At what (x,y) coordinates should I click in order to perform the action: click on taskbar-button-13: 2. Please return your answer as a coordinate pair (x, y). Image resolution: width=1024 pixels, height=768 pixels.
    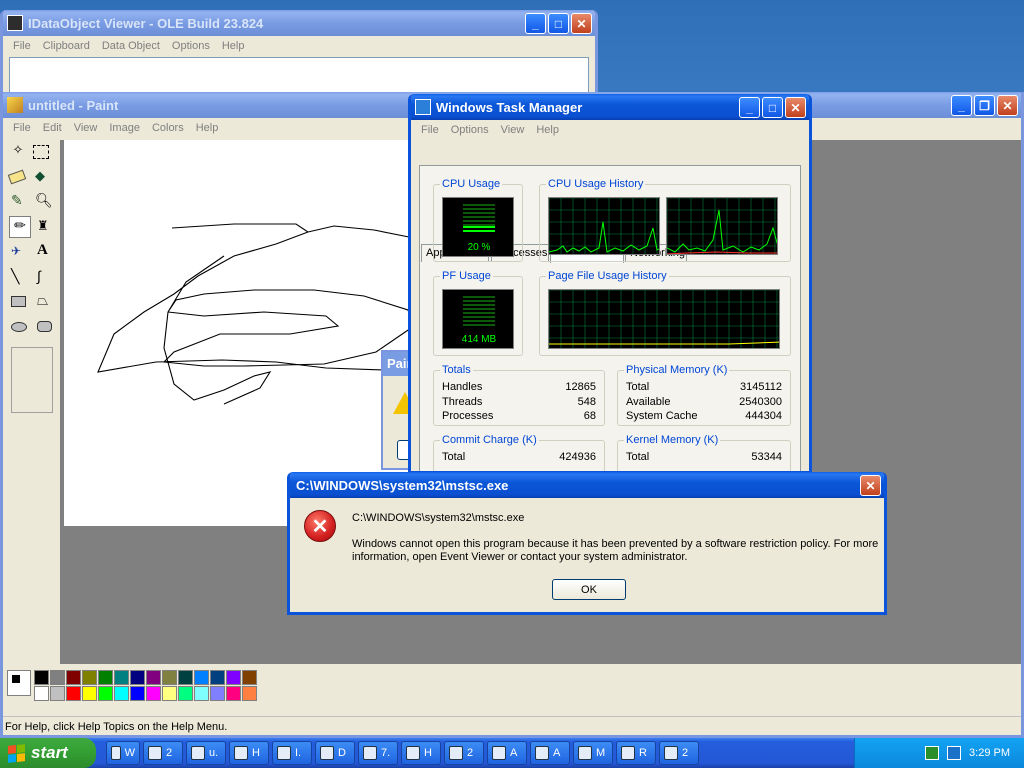
    Looking at the image, I should click on (679, 753).